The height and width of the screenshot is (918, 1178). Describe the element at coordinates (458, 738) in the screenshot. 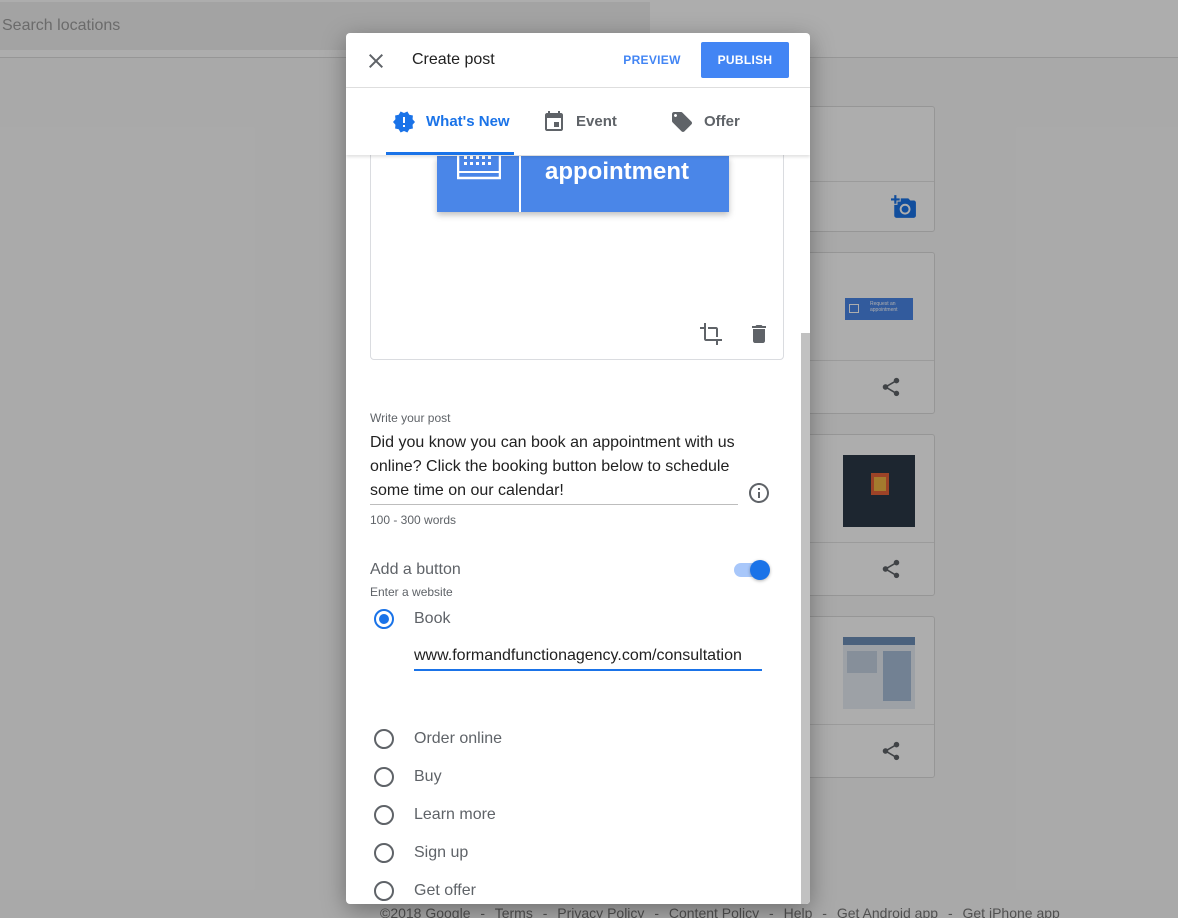

I see `radio-label: Order online` at that location.